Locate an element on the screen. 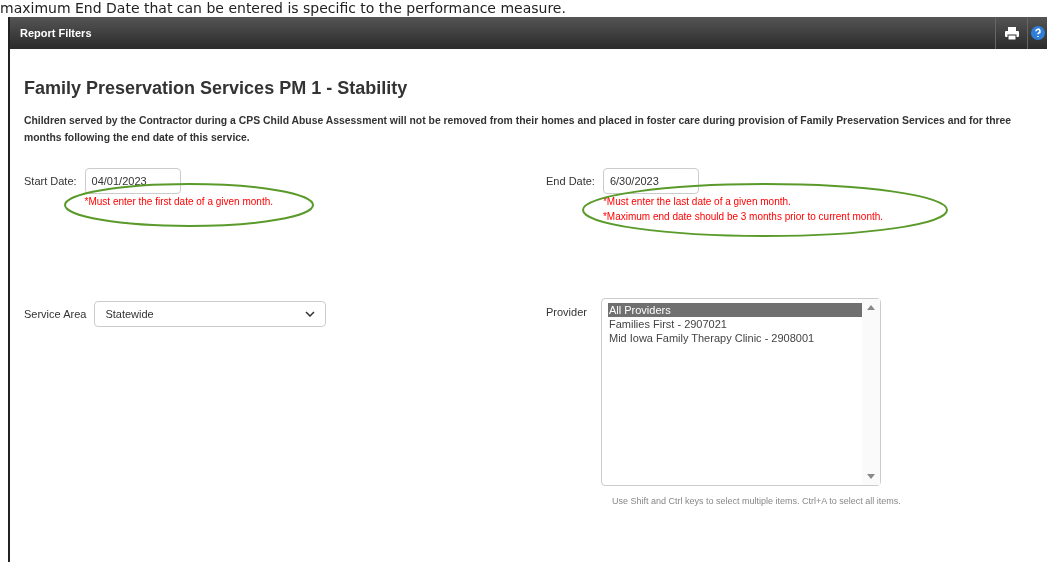 The image size is (1047, 562). validation-note: *Maximum end date should be 3 months prior to current month. is located at coordinates (743, 217).